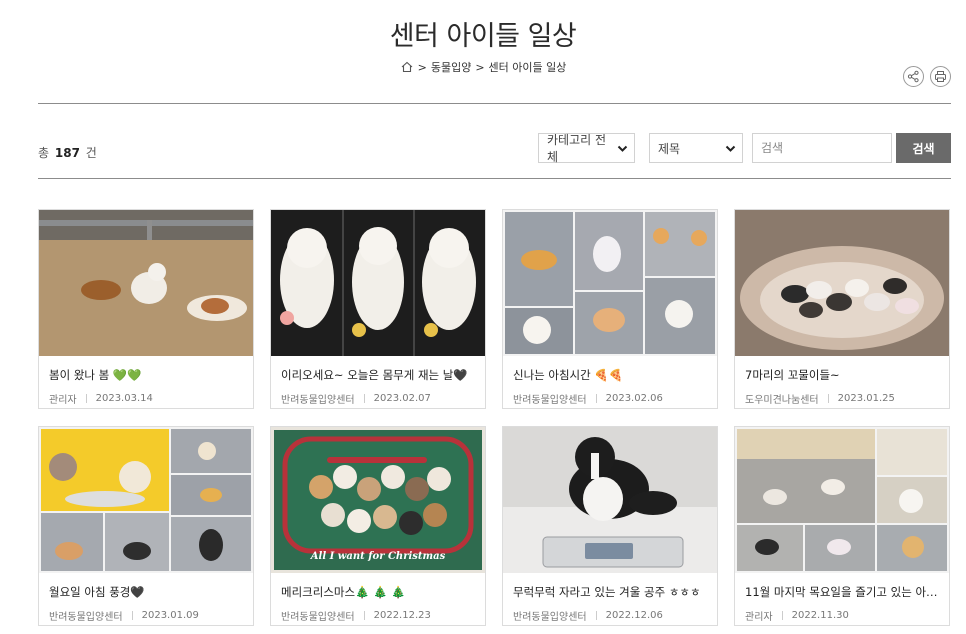 The width and height of the screenshot is (966, 634). What do you see at coordinates (483, 36) in the screenshot?
I see `page-title: 센터 아이들 일상` at bounding box center [483, 36].